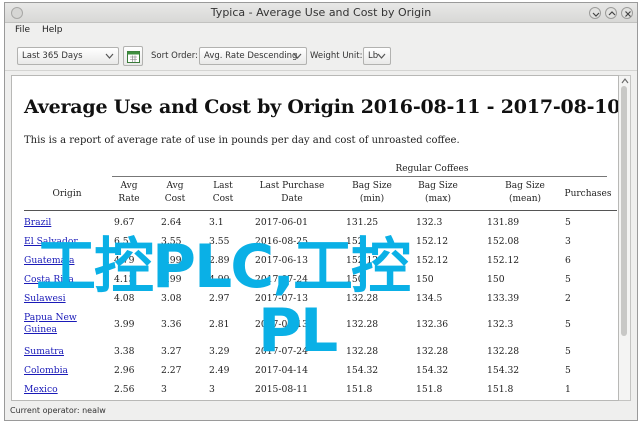 The height and width of the screenshot is (423, 640). I want to click on col-last-purchase: Last Purchase Date, so click(292, 193).